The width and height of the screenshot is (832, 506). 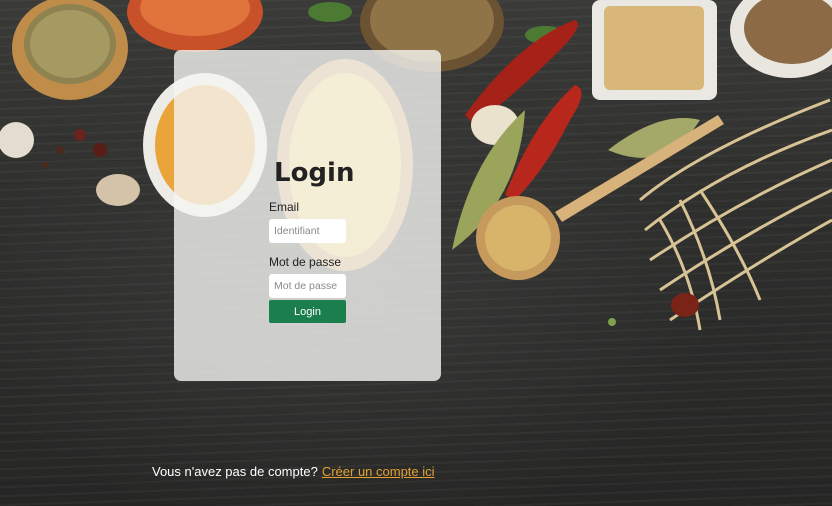 What do you see at coordinates (284, 207) in the screenshot?
I see `email-label: Email` at bounding box center [284, 207].